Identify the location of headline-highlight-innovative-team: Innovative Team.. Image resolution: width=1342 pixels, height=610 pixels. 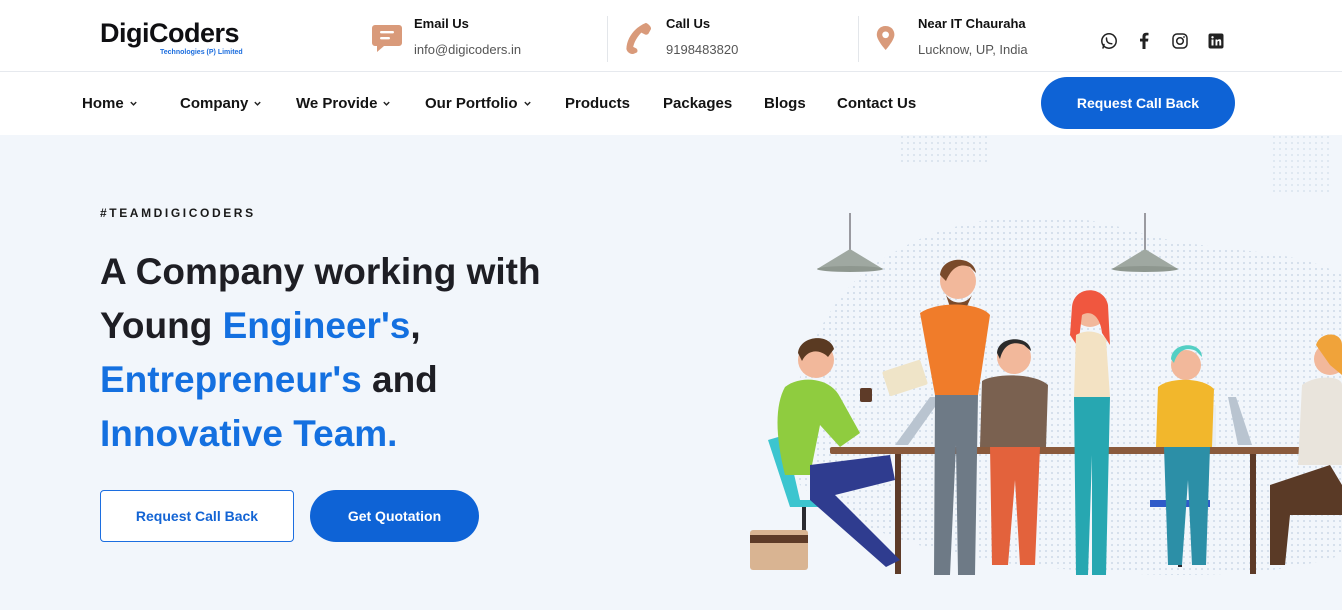
(249, 433).